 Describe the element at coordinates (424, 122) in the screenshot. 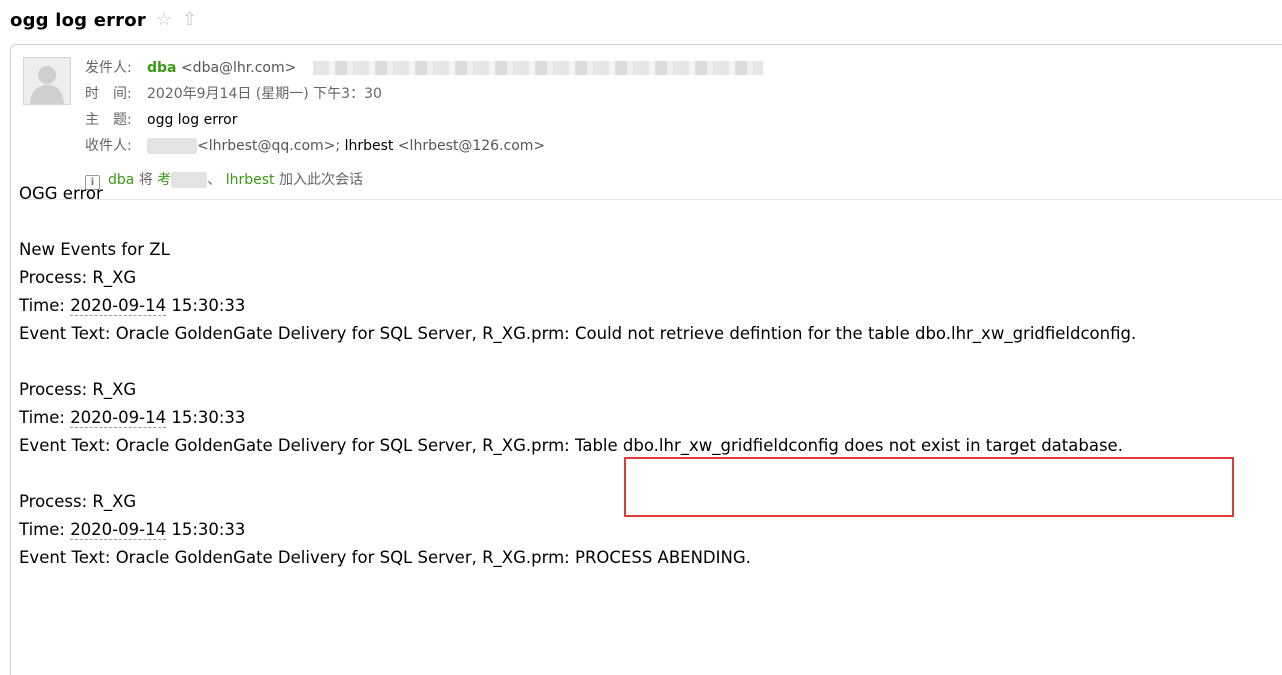

I see `subject-row: 主 题: ogg log error` at that location.